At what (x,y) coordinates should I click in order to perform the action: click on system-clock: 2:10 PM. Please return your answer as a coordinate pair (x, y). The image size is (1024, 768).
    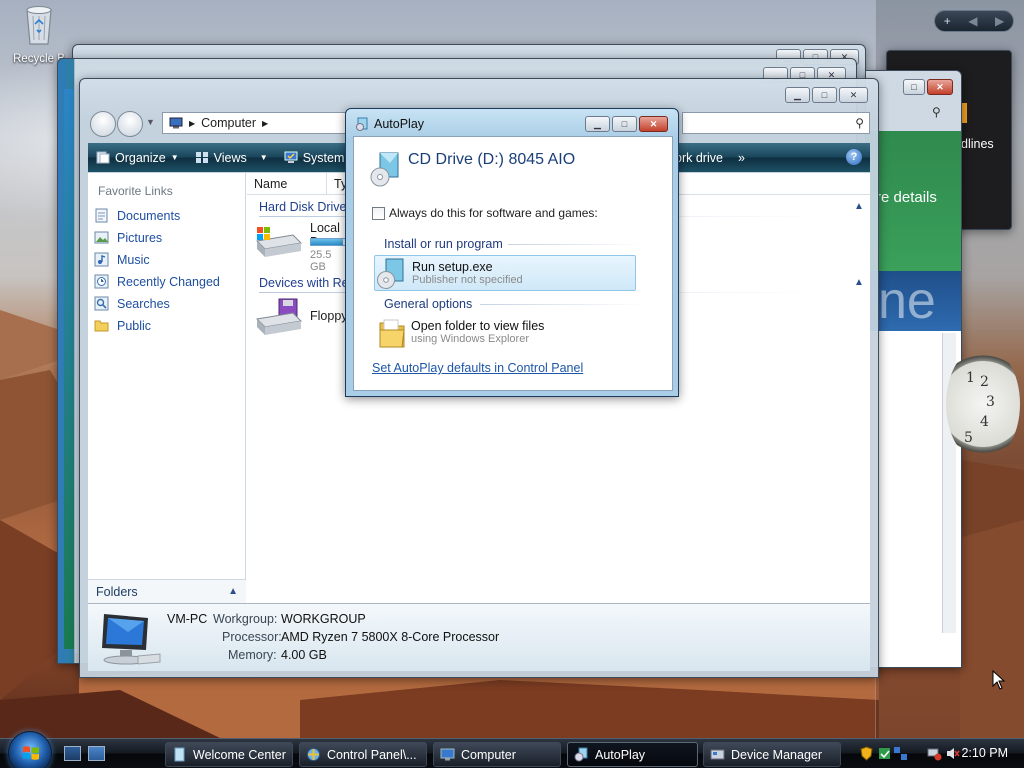
    Looking at the image, I should click on (984, 753).